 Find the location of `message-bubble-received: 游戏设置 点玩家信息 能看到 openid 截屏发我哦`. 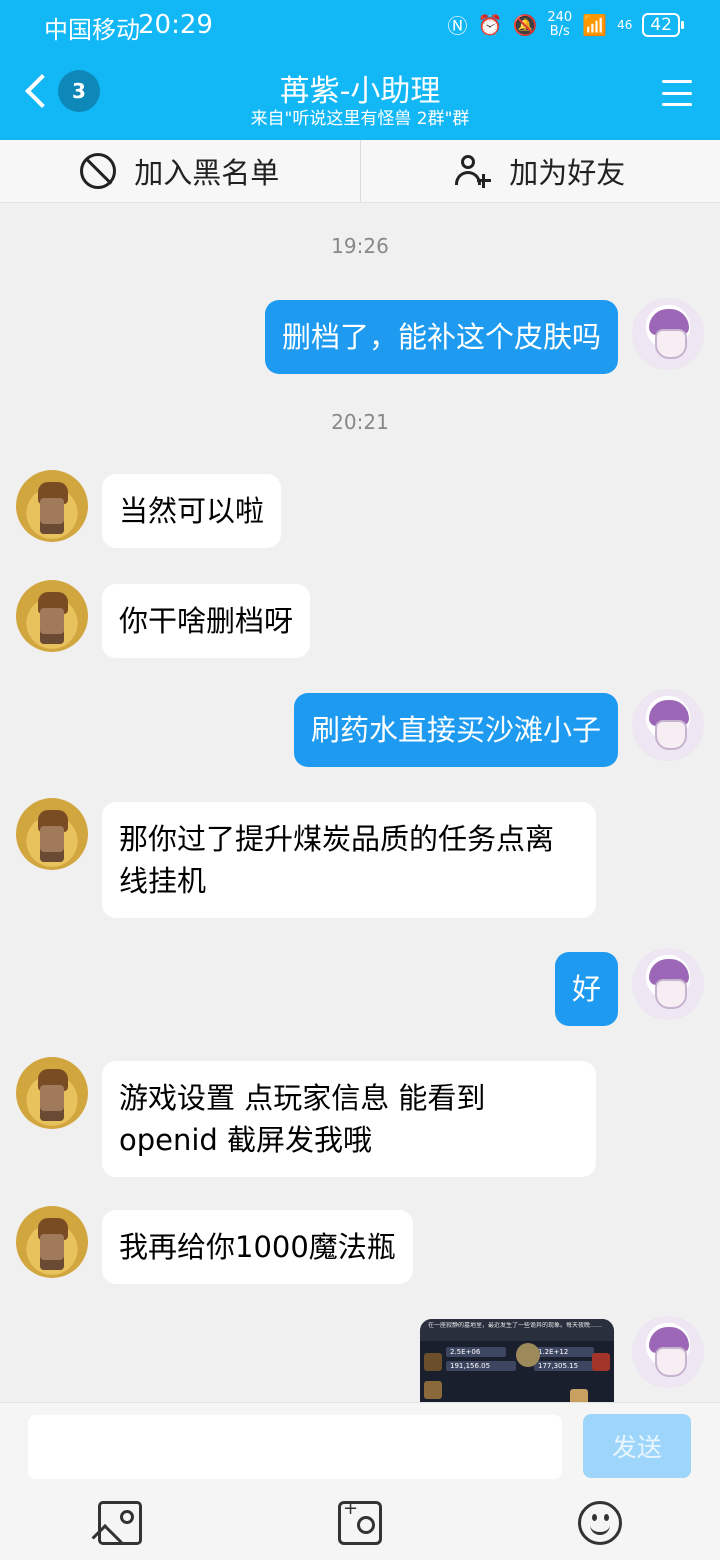

message-bubble-received: 游戏设置 点玩家信息 能看到 openid 截屏发我哦 is located at coordinates (349, 1119).